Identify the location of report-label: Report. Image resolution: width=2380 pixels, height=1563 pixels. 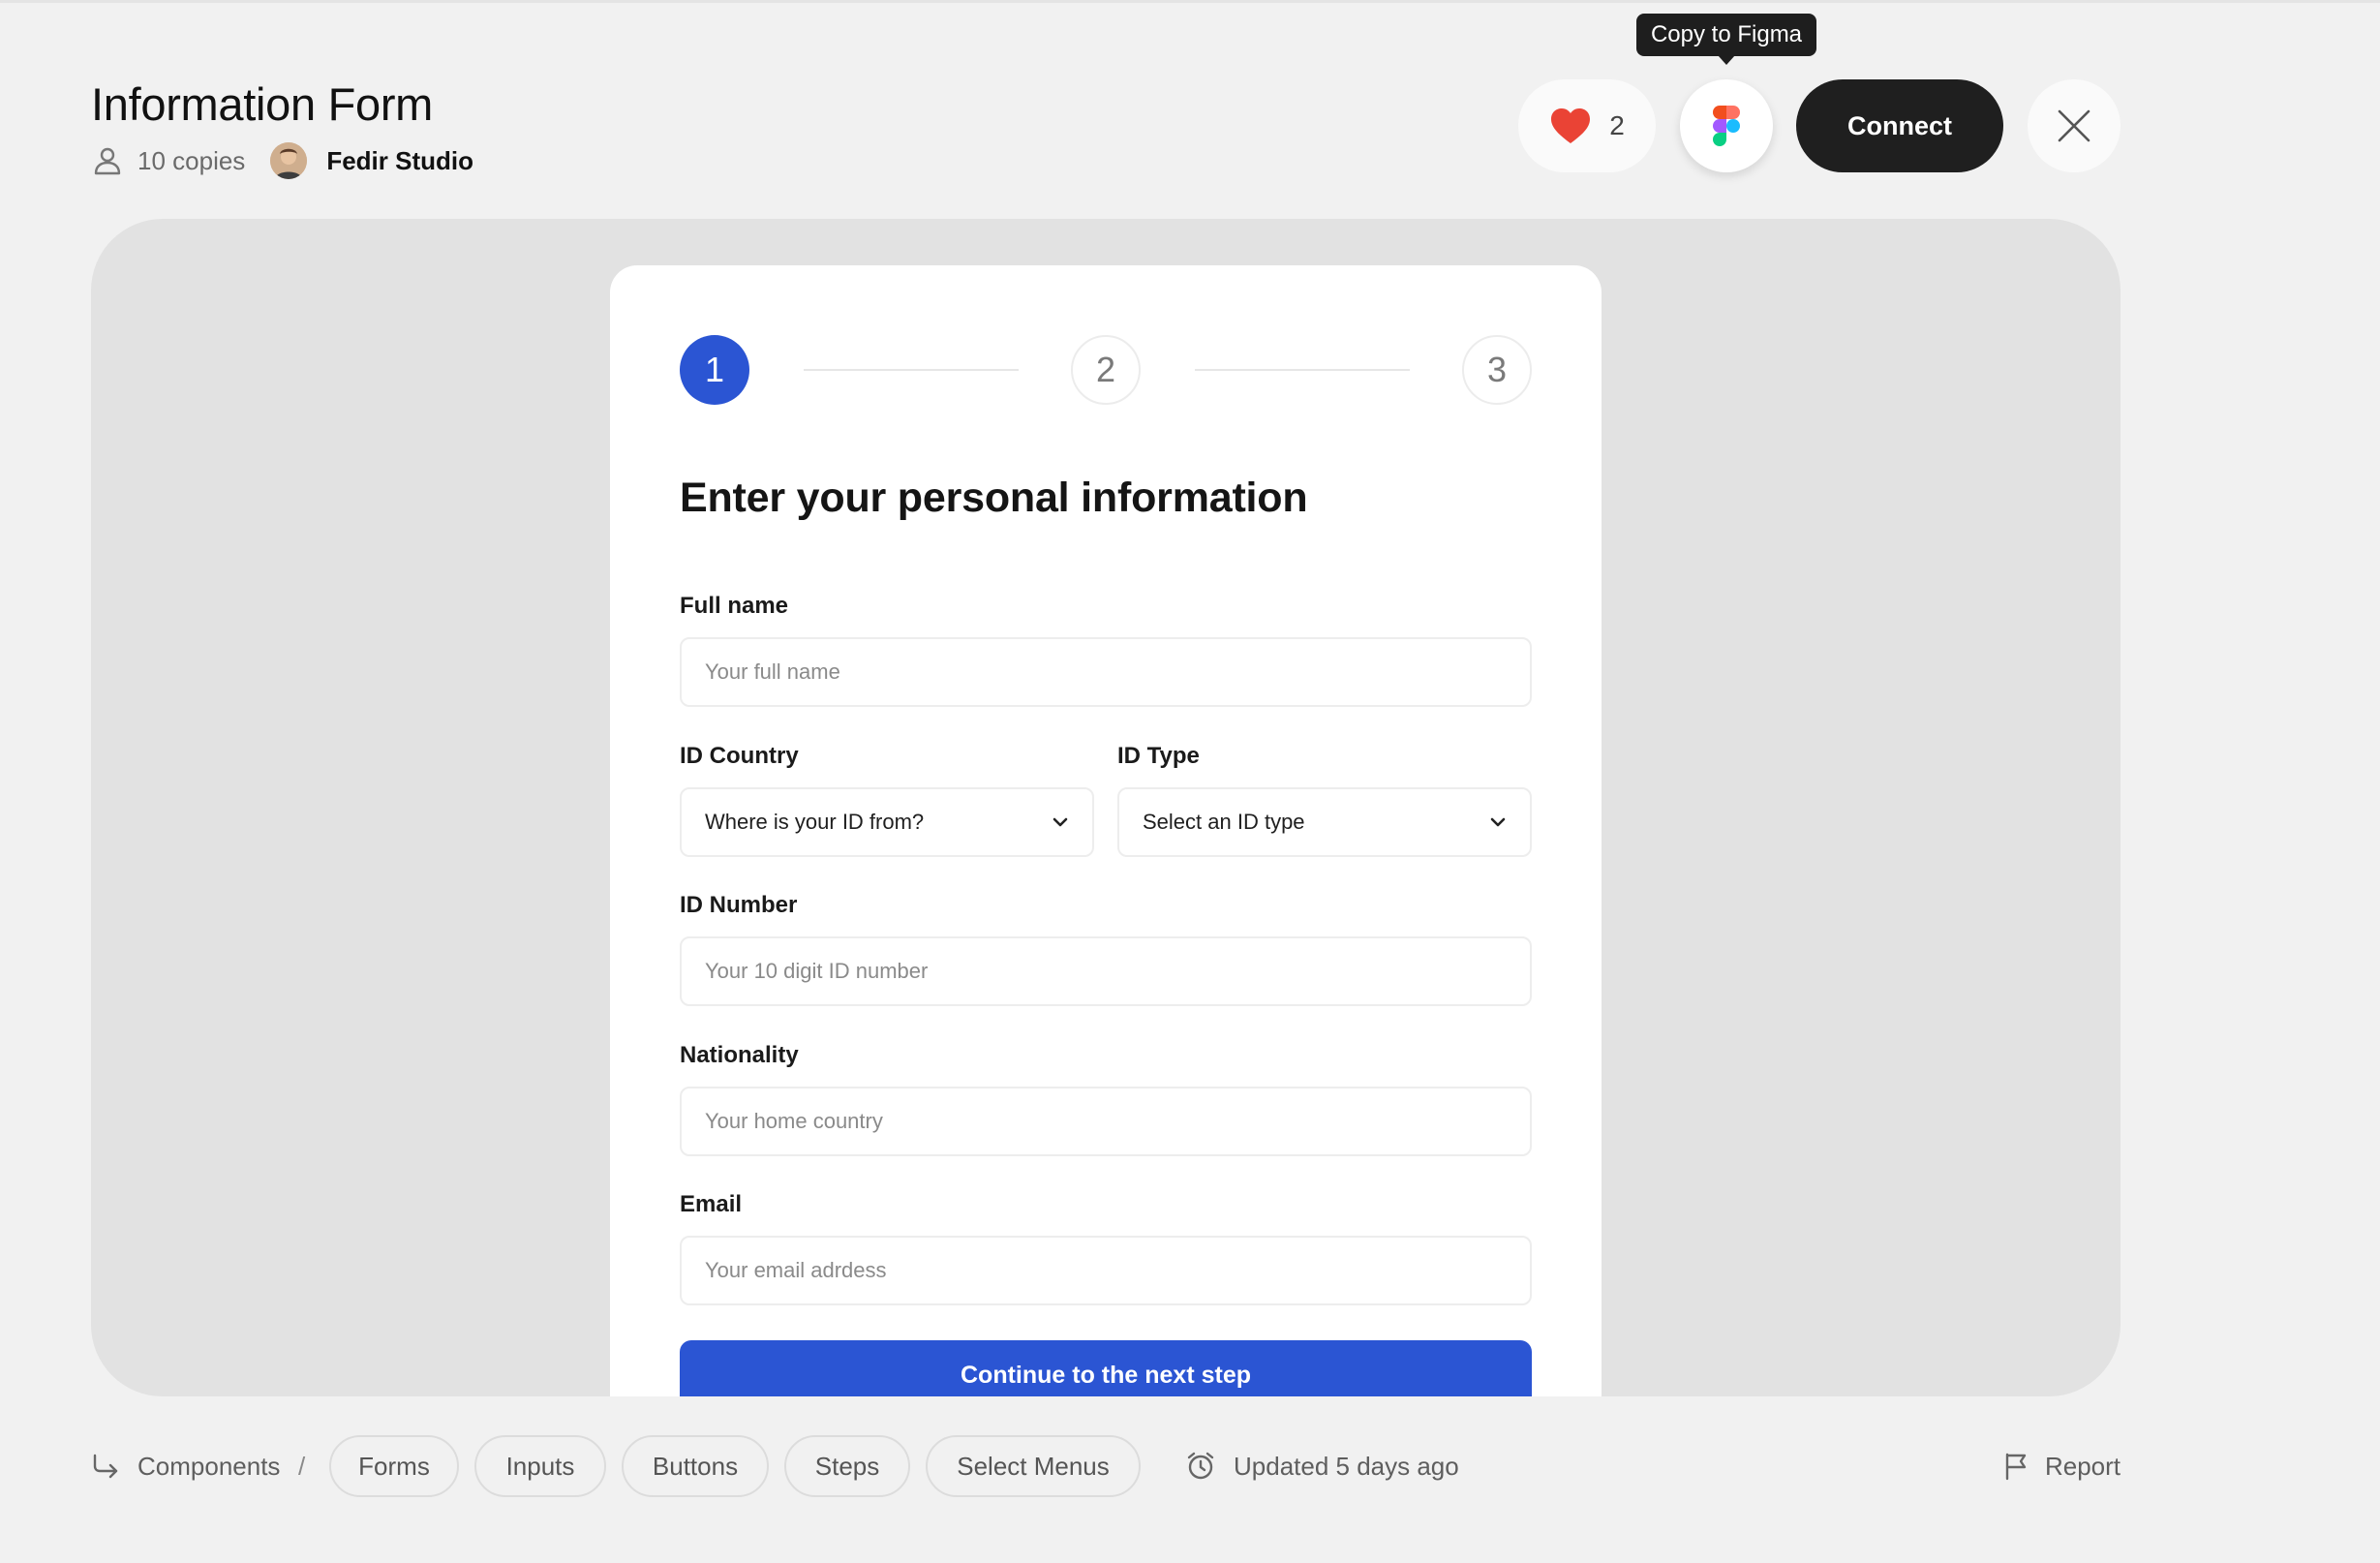
(2082, 1466).